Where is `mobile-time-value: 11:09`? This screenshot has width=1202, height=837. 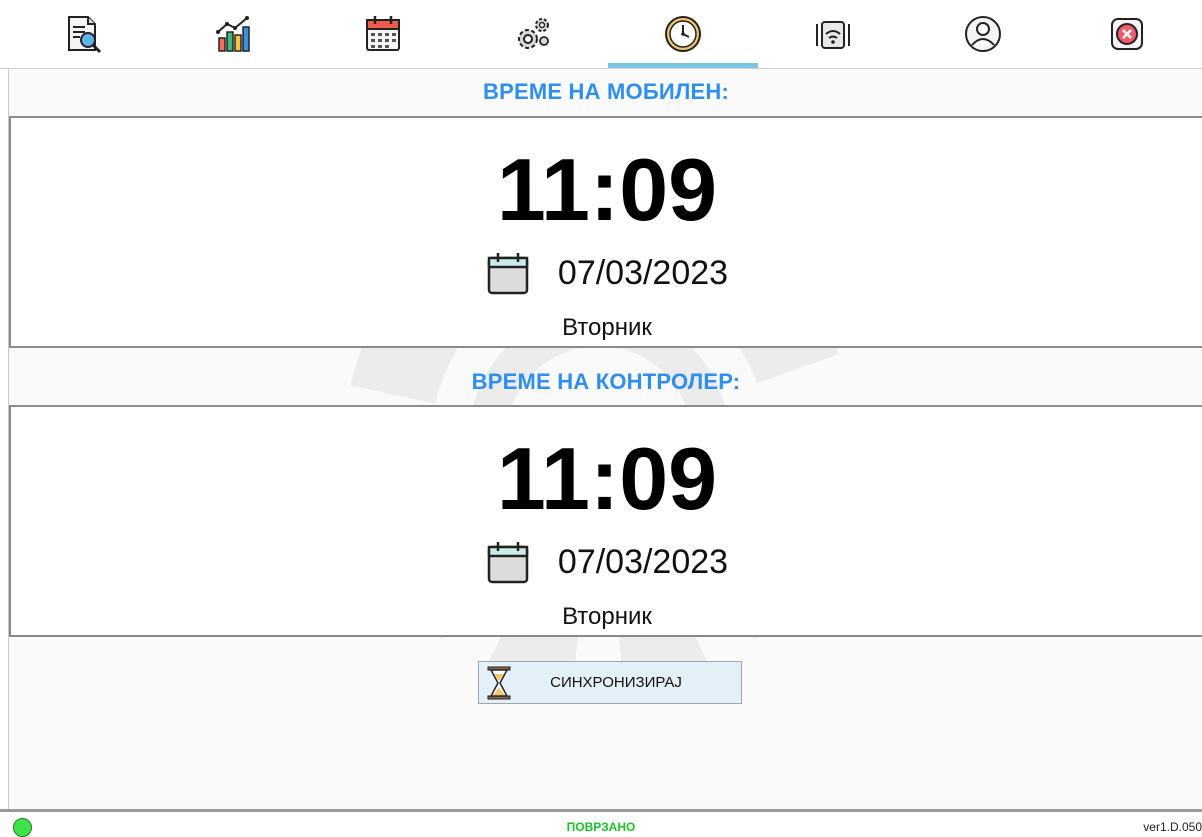 mobile-time-value: 11:09 is located at coordinates (607, 189).